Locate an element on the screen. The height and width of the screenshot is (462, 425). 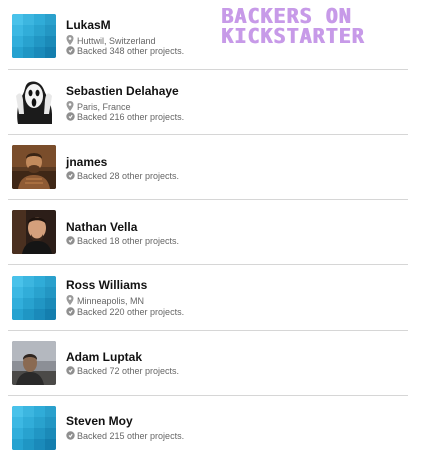
backer-count: Backed 18 other projects. is located at coordinates (122, 241).